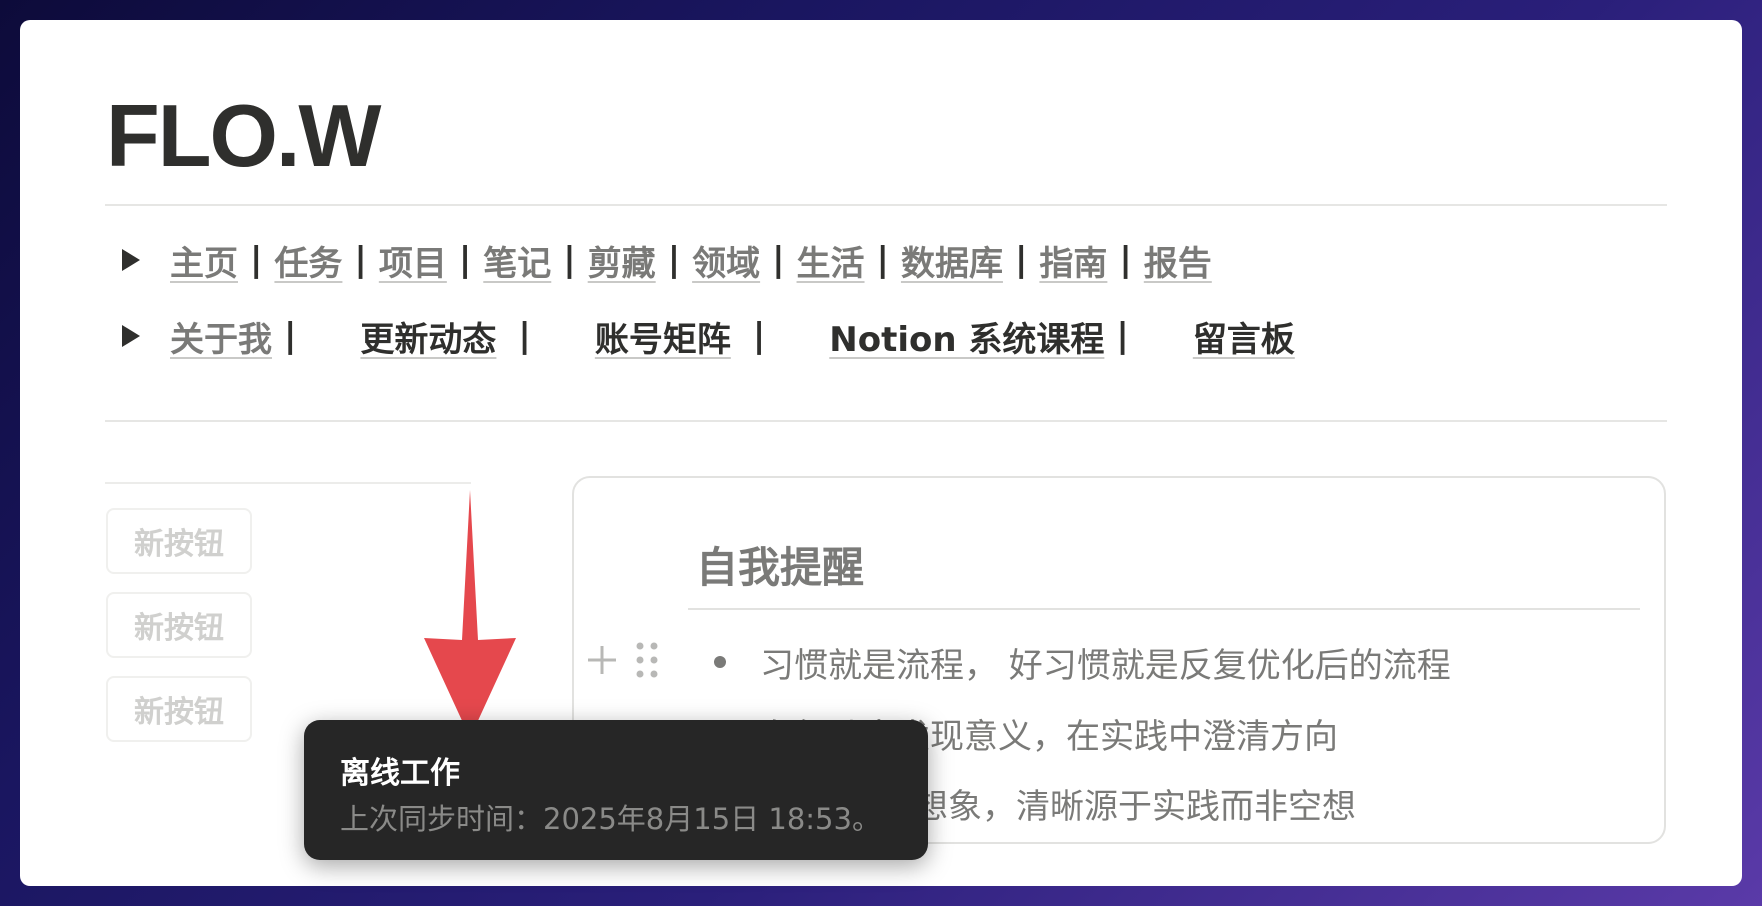  I want to click on red-arrow-down-icon, so click(470, 614).